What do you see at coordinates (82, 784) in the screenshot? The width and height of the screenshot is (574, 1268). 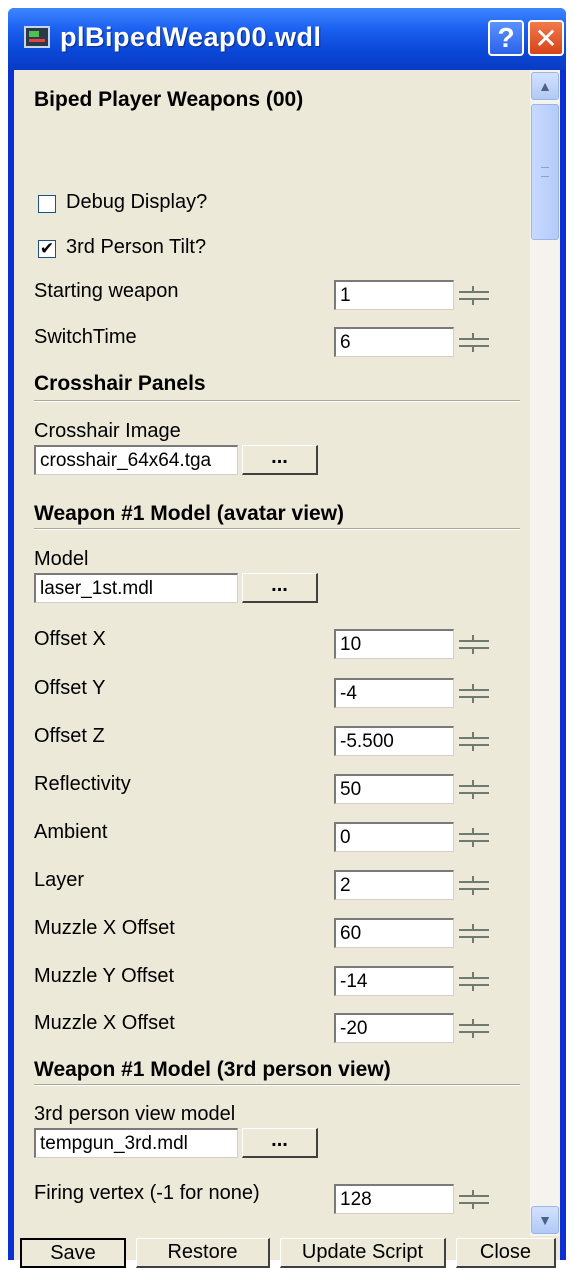 I see `reflectivity-label: Reflectivity` at bounding box center [82, 784].